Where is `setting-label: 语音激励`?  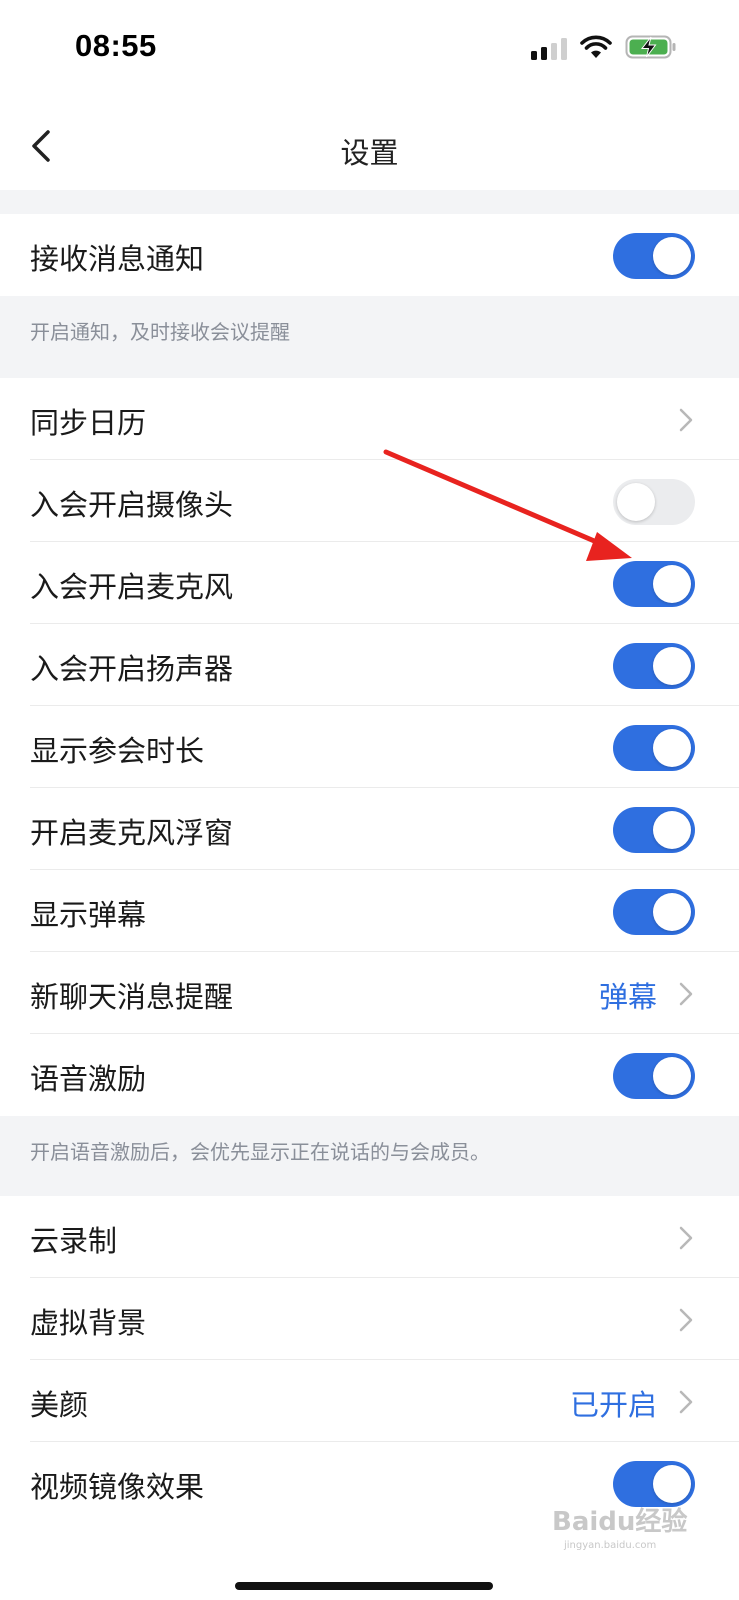 setting-label: 语音激励 is located at coordinates (88, 1079).